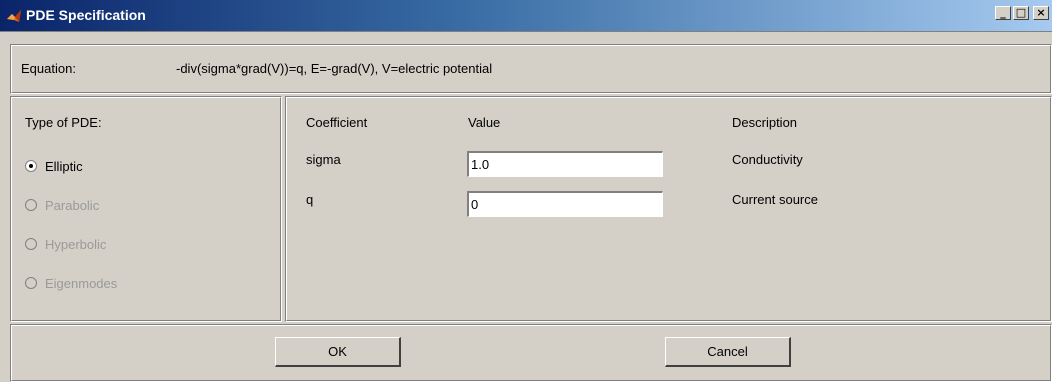 This screenshot has width=1052, height=382. What do you see at coordinates (64, 166) in the screenshot?
I see `radio-label: Elliptic` at bounding box center [64, 166].